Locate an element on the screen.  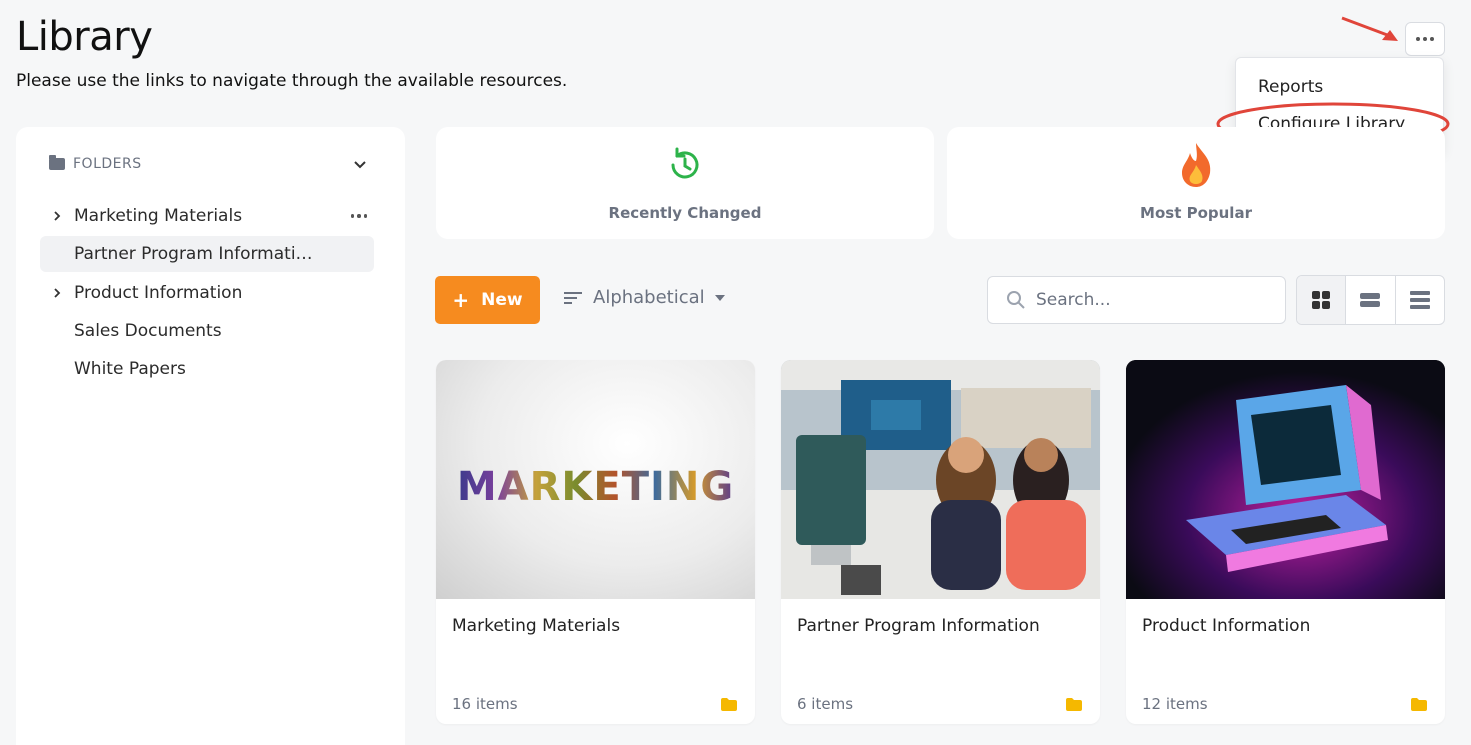
search-box is located at coordinates (1136, 300).